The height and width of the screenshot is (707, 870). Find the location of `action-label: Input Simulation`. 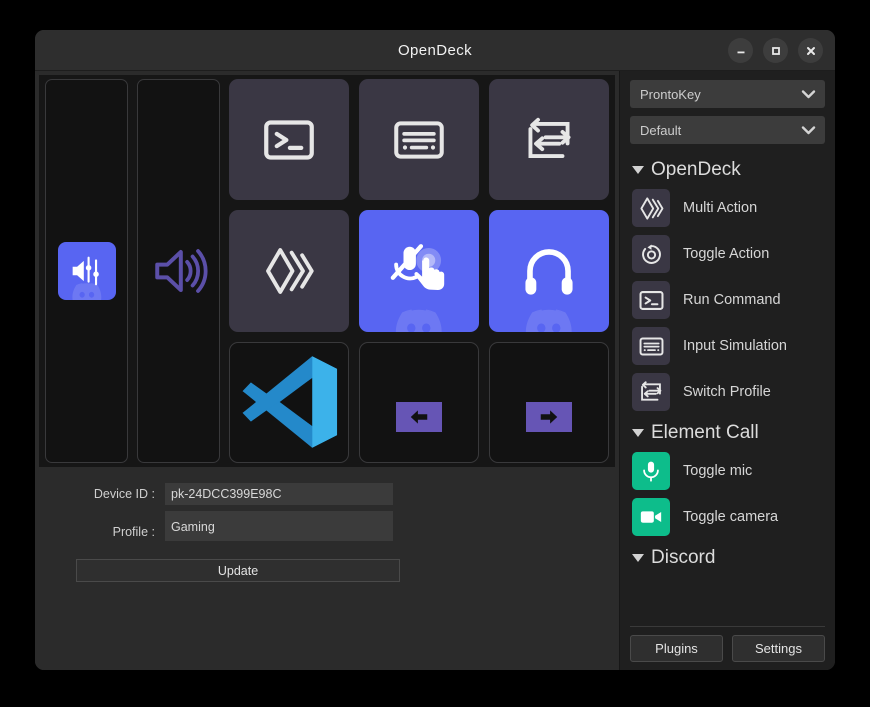

action-label: Input Simulation is located at coordinates (735, 346).